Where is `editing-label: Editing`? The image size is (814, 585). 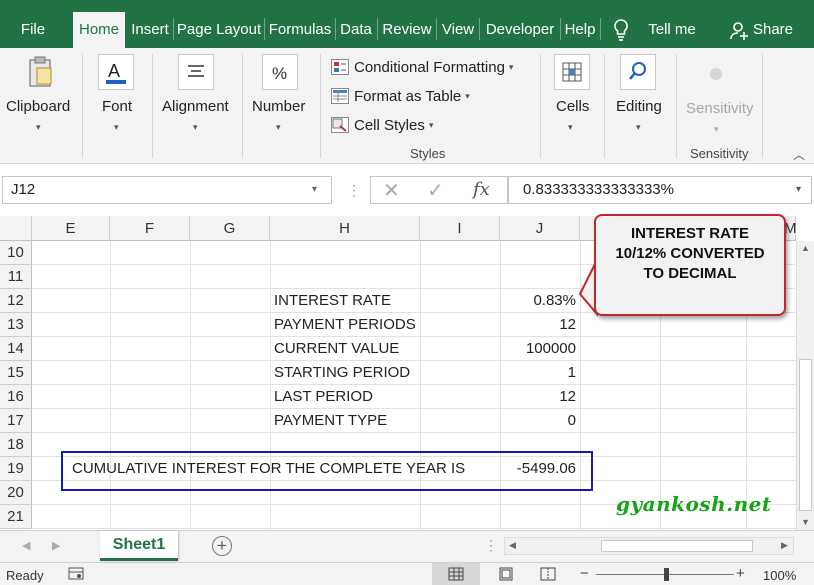
editing-label: Editing is located at coordinates (639, 106).